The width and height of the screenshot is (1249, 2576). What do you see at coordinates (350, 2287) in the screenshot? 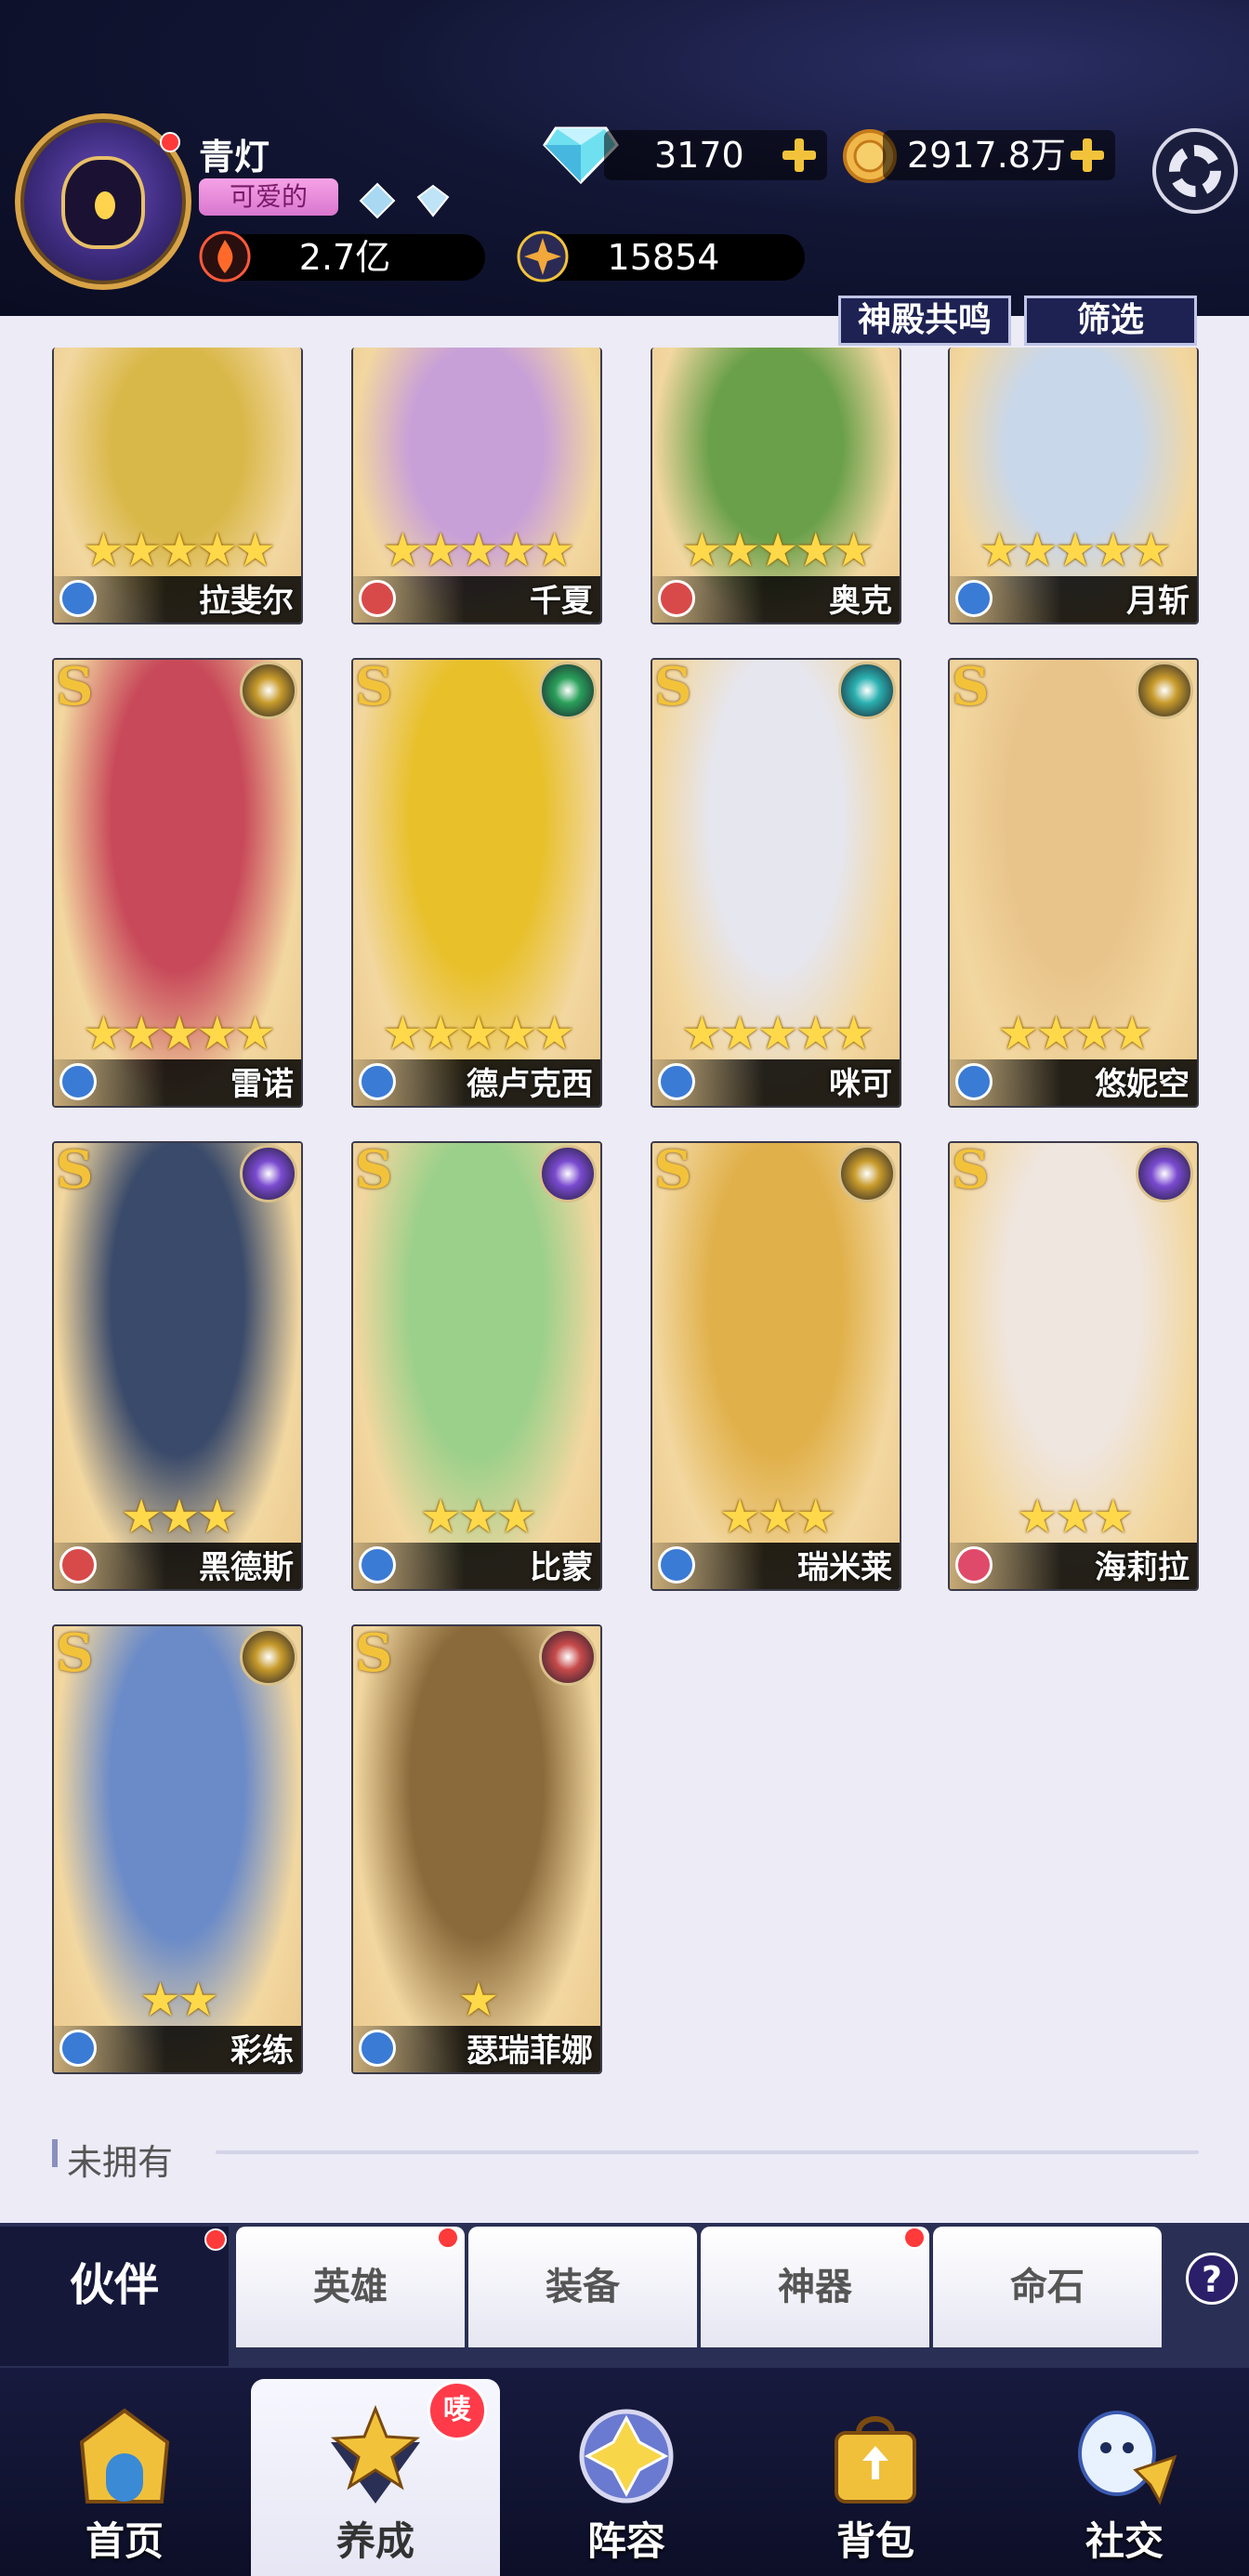
I see `tab-heroes: 英雄` at bounding box center [350, 2287].